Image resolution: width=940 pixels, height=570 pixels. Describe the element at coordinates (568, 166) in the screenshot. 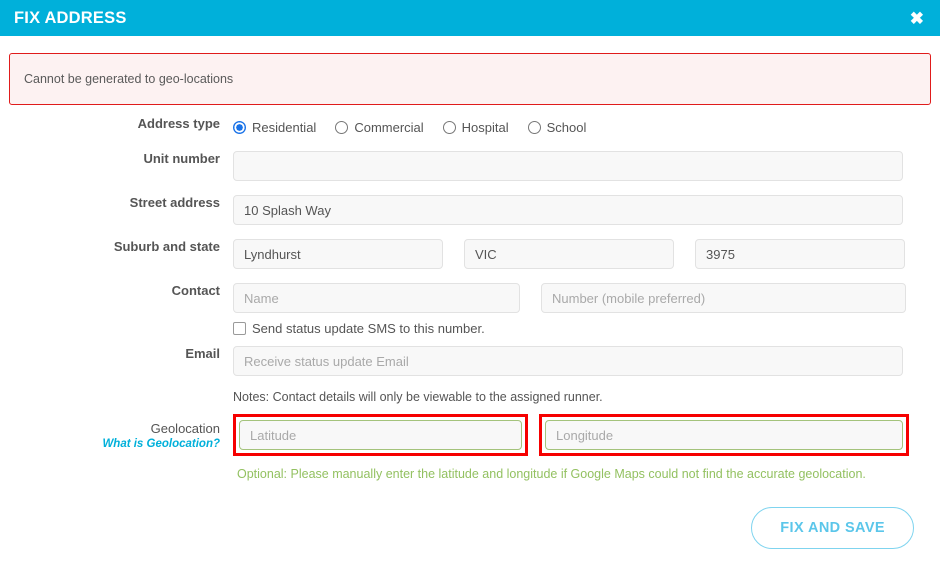

I see `unit-number-input` at that location.